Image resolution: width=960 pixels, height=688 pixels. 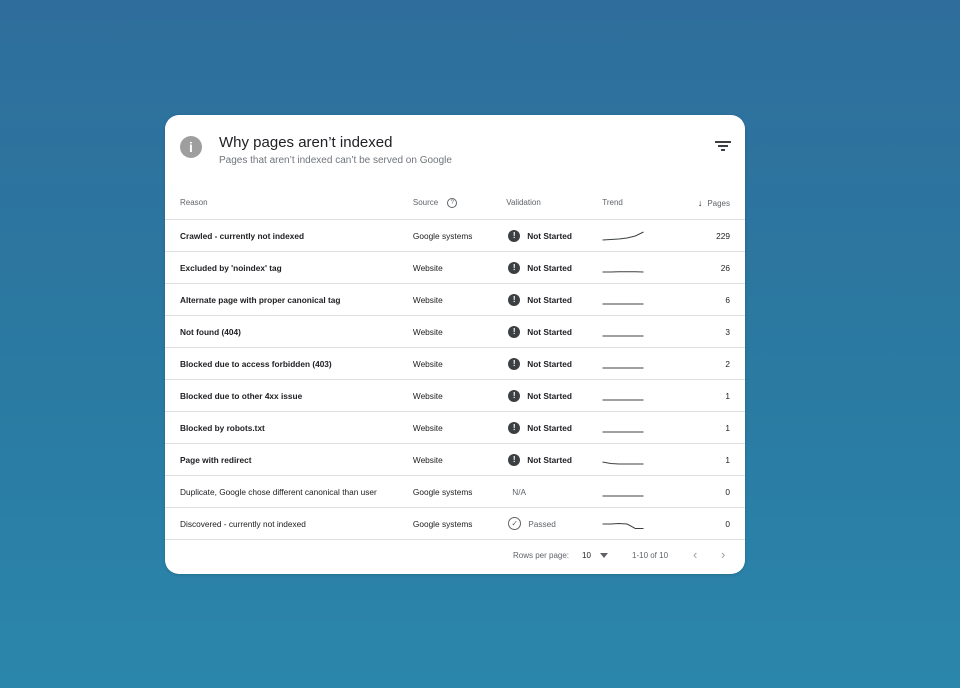 What do you see at coordinates (554, 491) in the screenshot?
I see `validation-cell: N/A` at bounding box center [554, 491].